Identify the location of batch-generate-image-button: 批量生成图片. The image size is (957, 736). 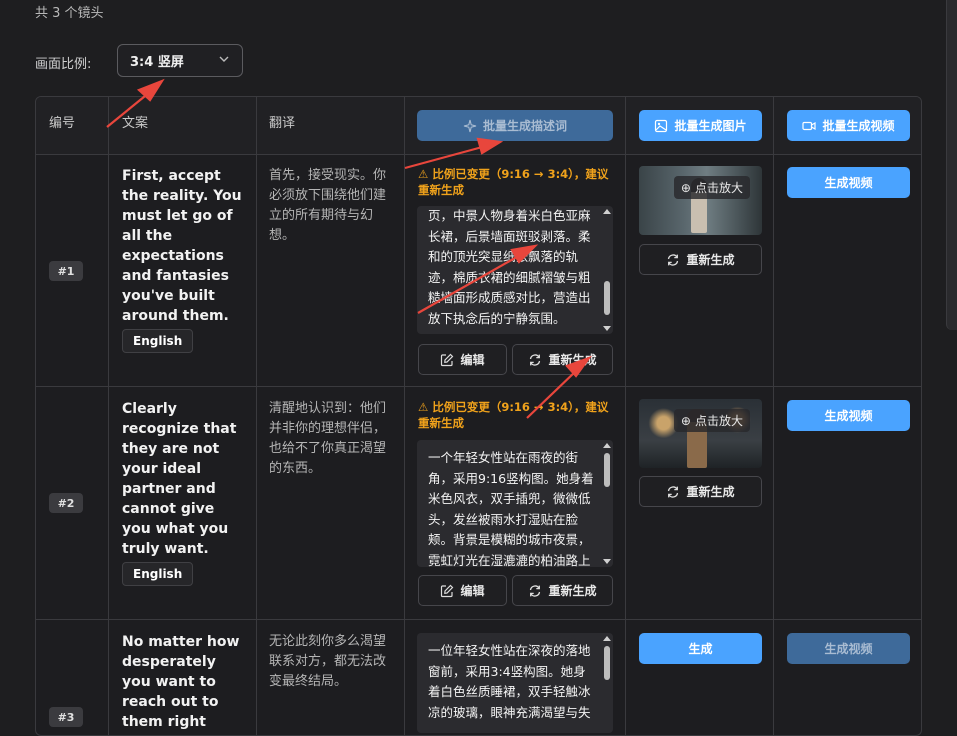
(700, 125).